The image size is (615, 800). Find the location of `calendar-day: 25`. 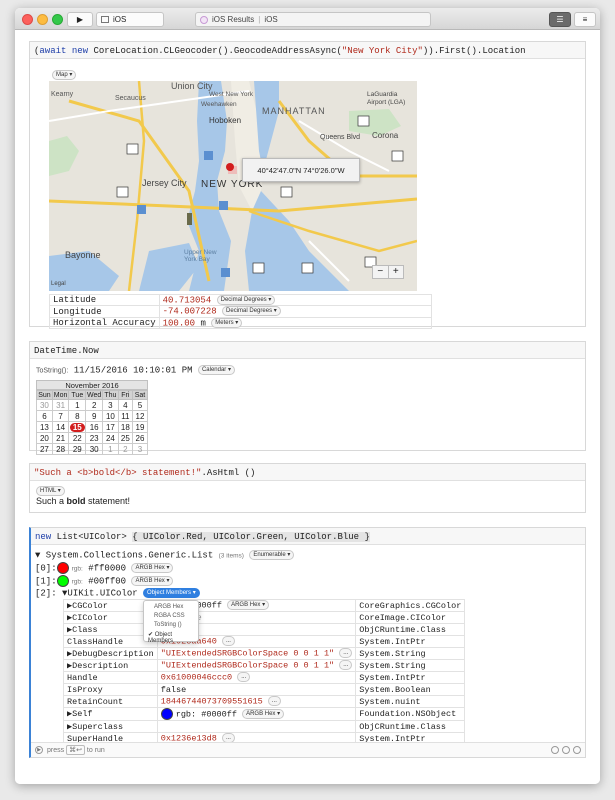

calendar-day: 25 is located at coordinates (125, 438).